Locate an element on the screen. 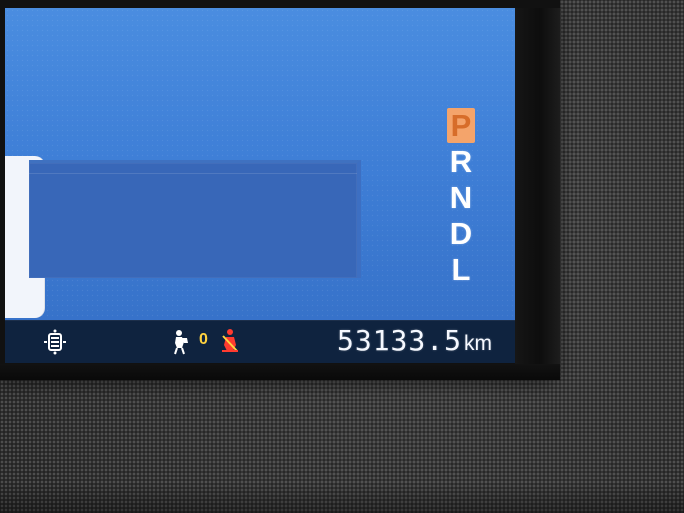 This screenshot has width=684, height=513. display-lower-bezel is located at coordinates (280, 372).